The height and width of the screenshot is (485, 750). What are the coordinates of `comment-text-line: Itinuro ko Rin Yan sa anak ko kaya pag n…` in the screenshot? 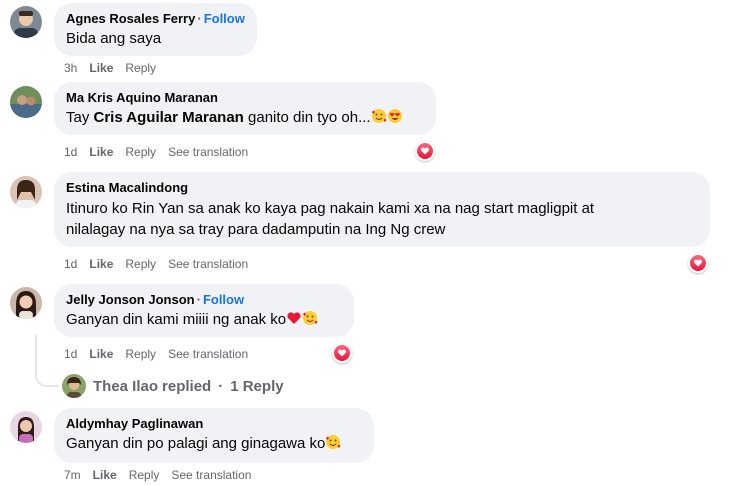 It's located at (330, 208).